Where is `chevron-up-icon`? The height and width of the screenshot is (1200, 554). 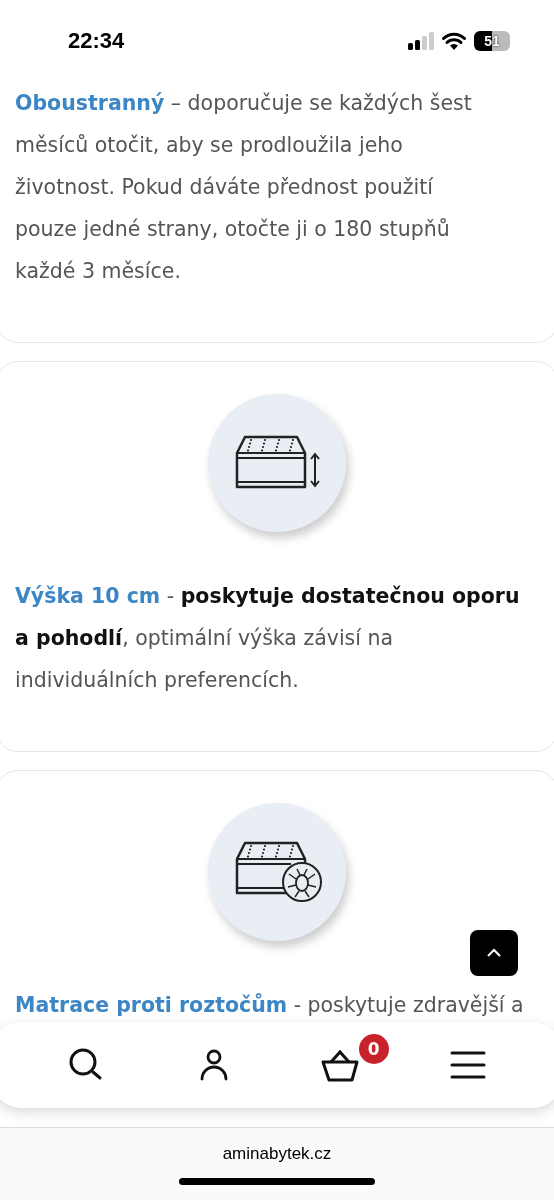
chevron-up-icon is located at coordinates (494, 953).